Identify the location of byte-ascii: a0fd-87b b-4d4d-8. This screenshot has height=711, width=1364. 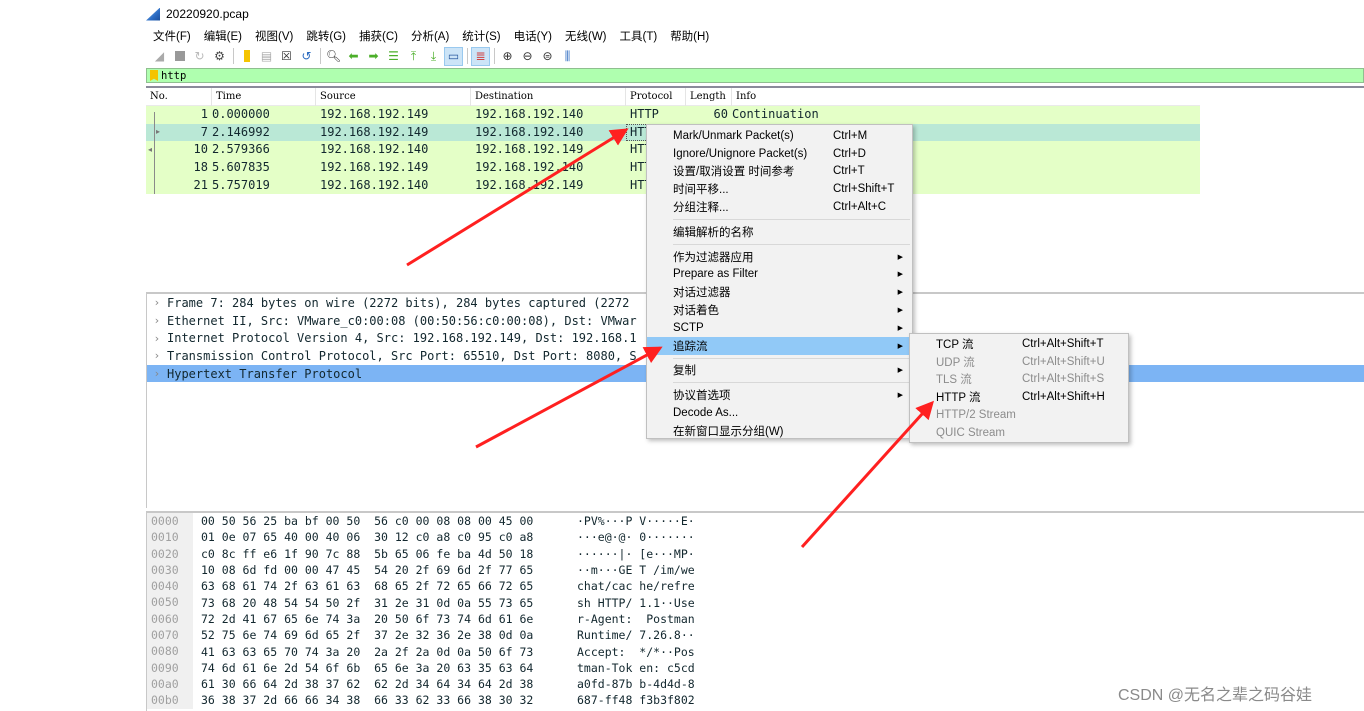
(634, 684).